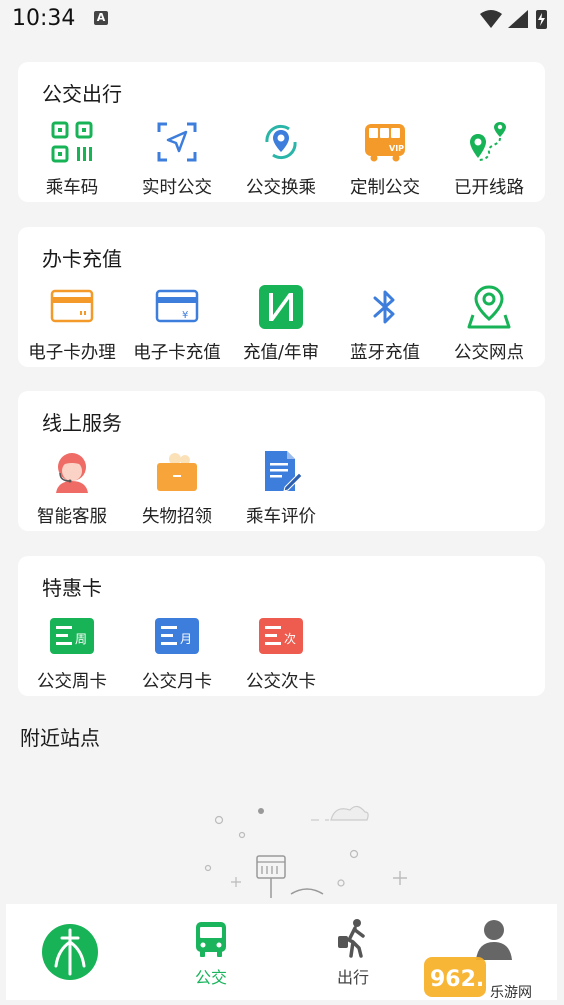 This screenshot has width=564, height=1005. I want to click on grid-item-ecard-apply: 电子卡办理, so click(72, 325).